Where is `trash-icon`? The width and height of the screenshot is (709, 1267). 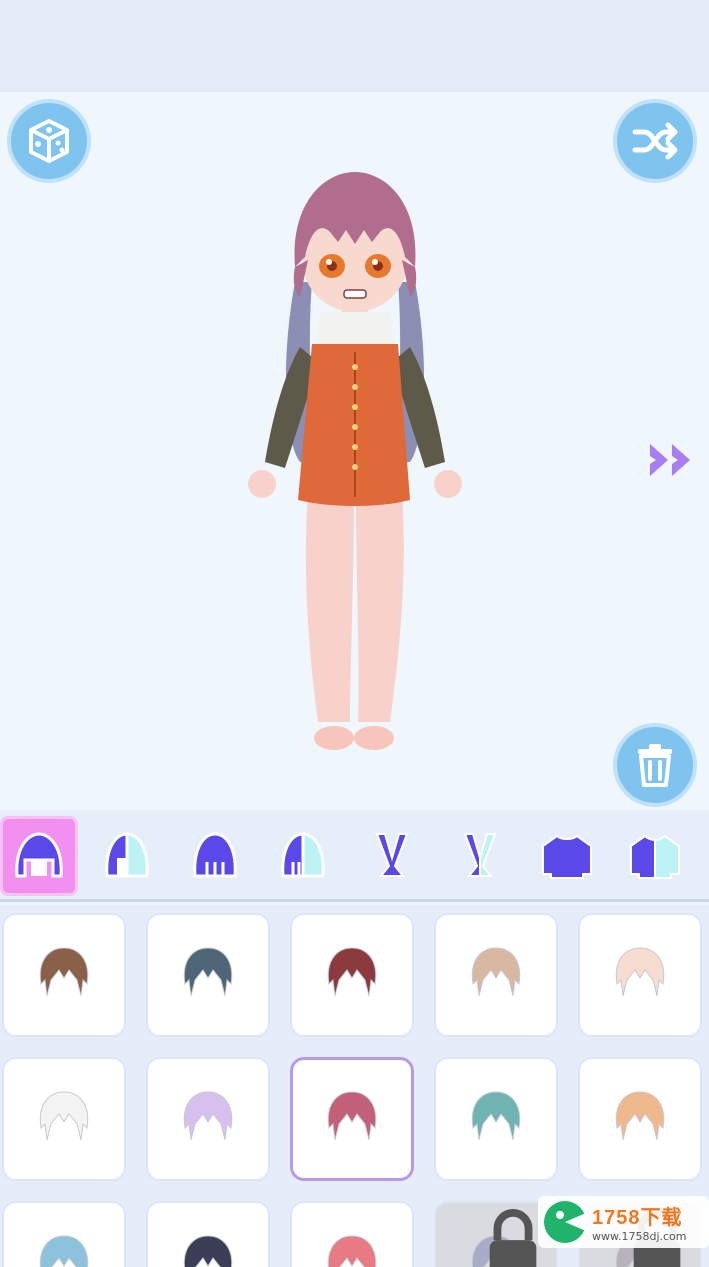
trash-icon is located at coordinates (655, 765).